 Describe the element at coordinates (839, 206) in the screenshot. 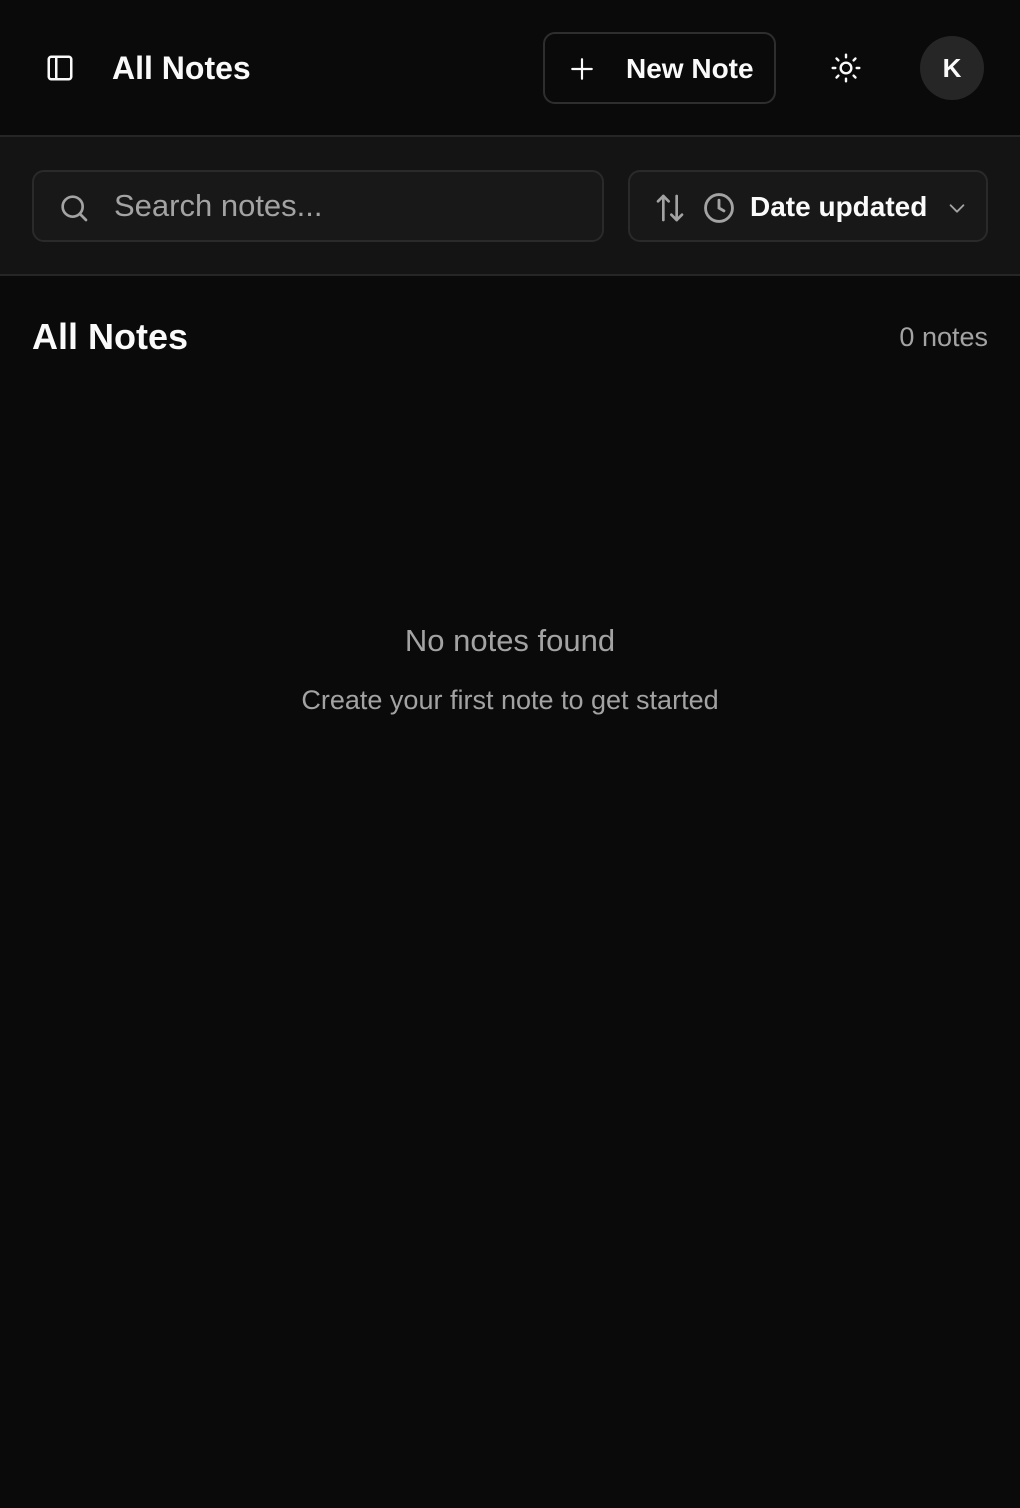

I see `sort-value: Date updated` at that location.